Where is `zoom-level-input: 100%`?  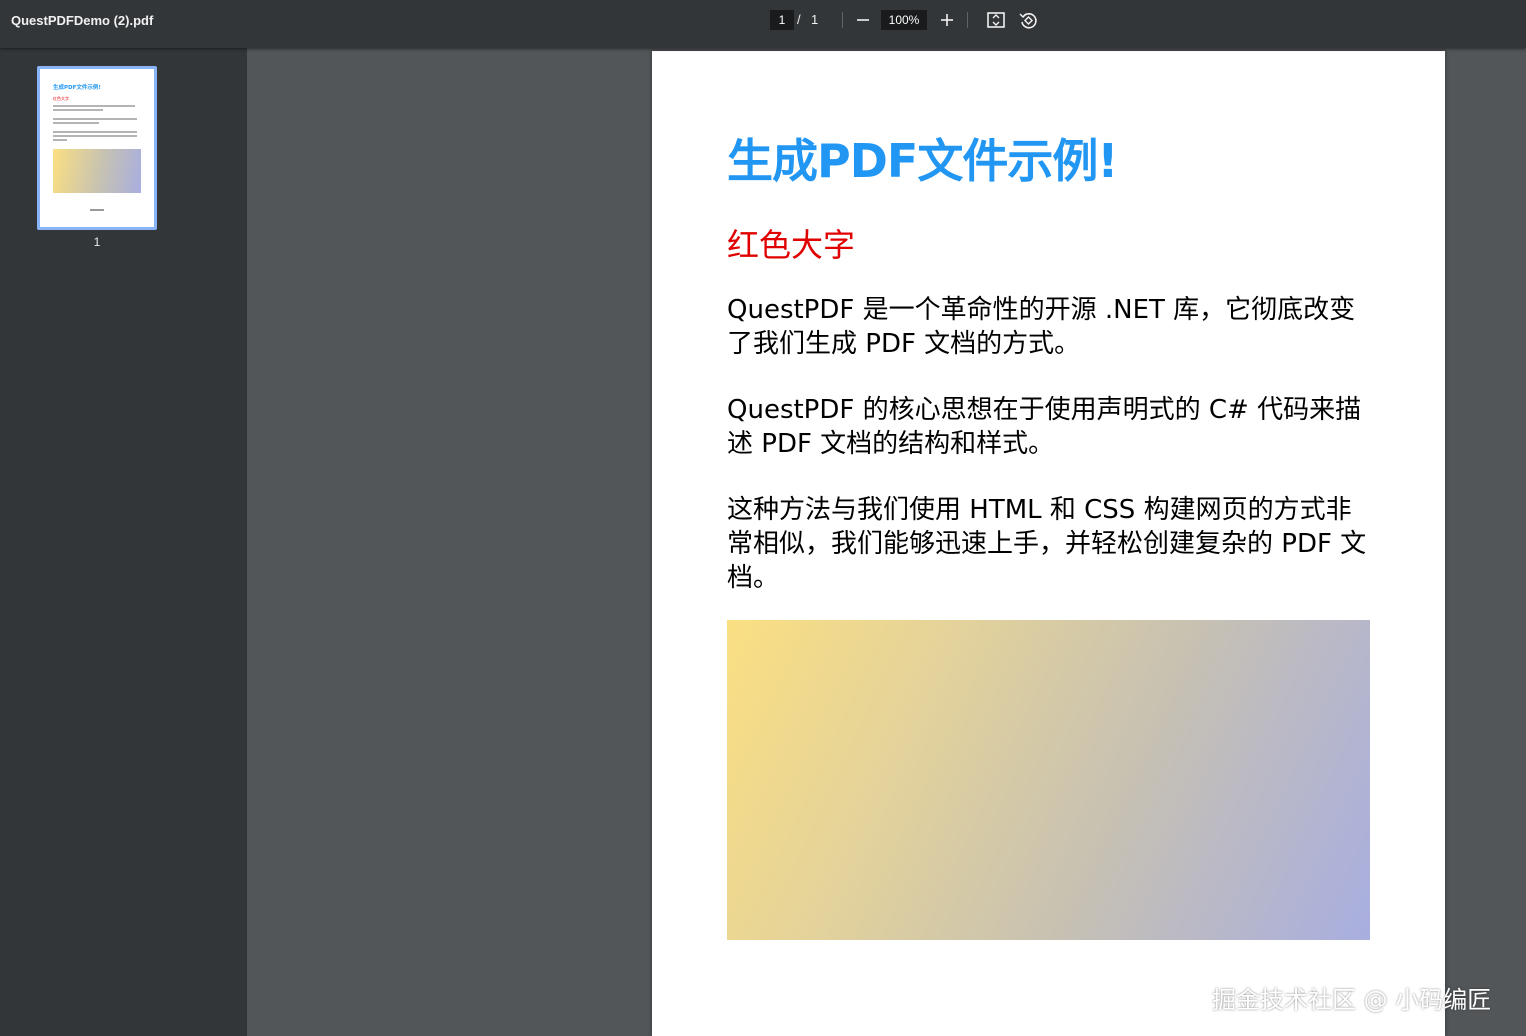 zoom-level-input: 100% is located at coordinates (904, 20).